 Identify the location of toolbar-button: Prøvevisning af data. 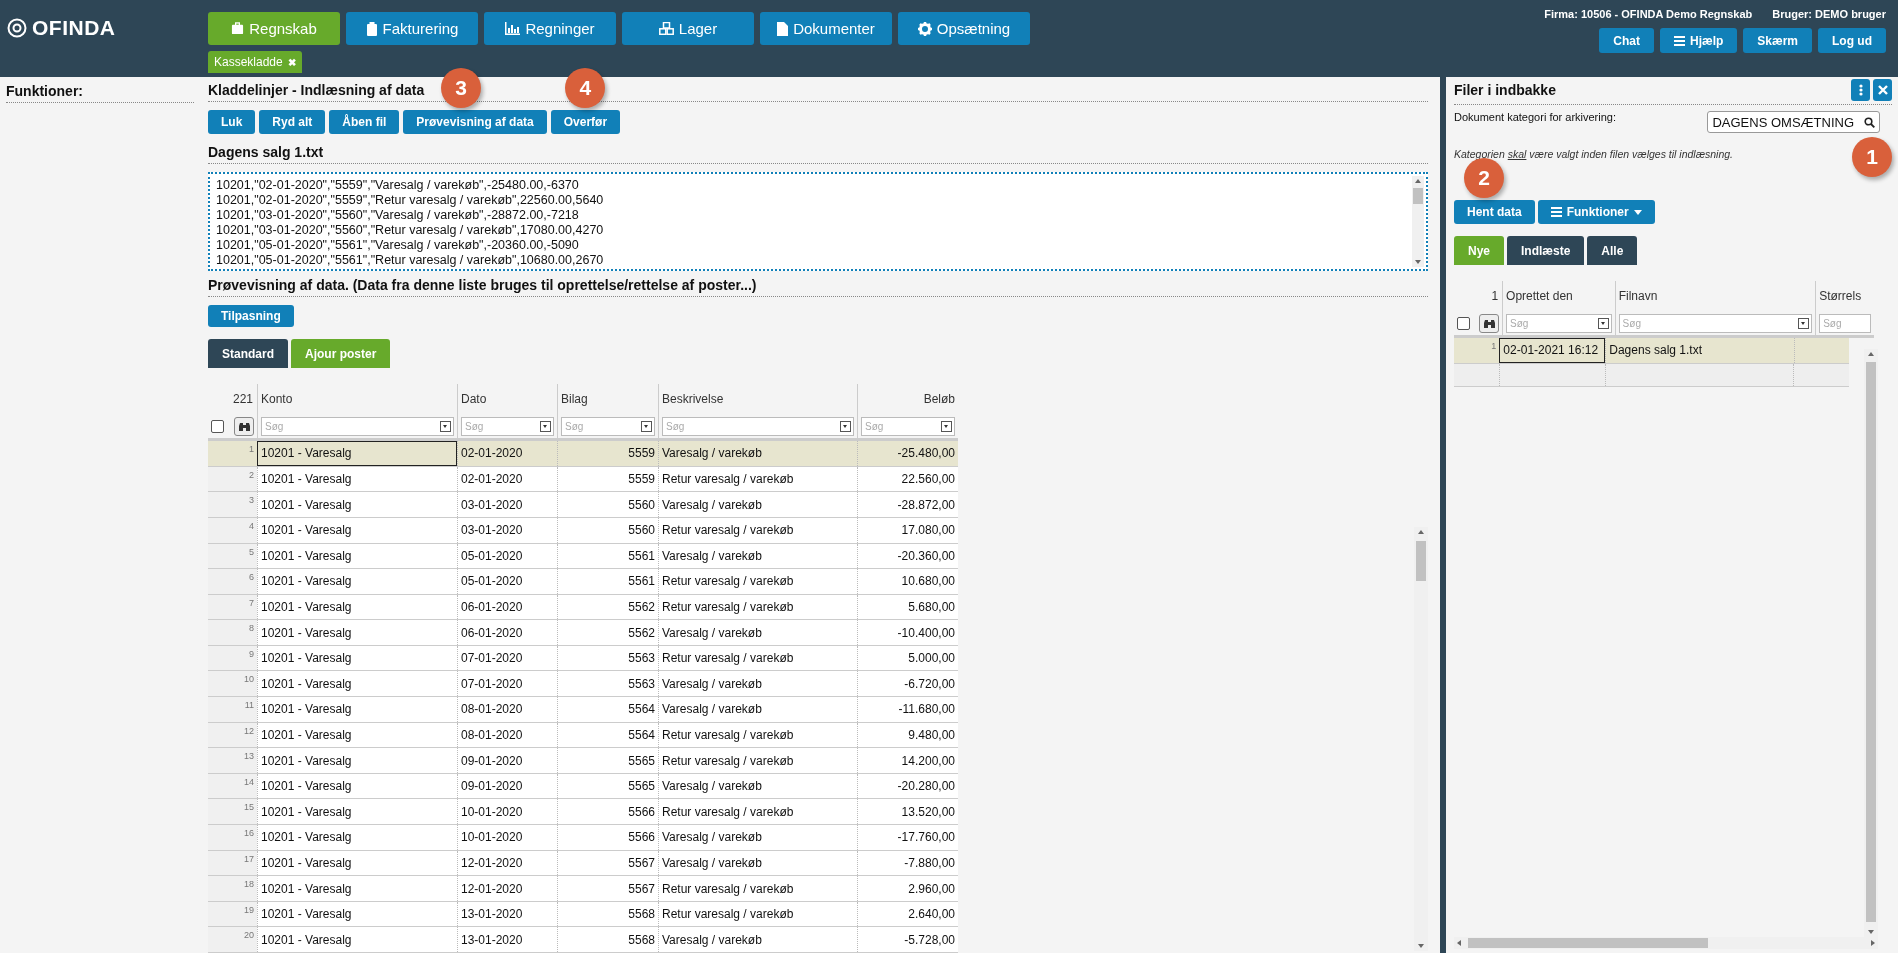
(475, 122).